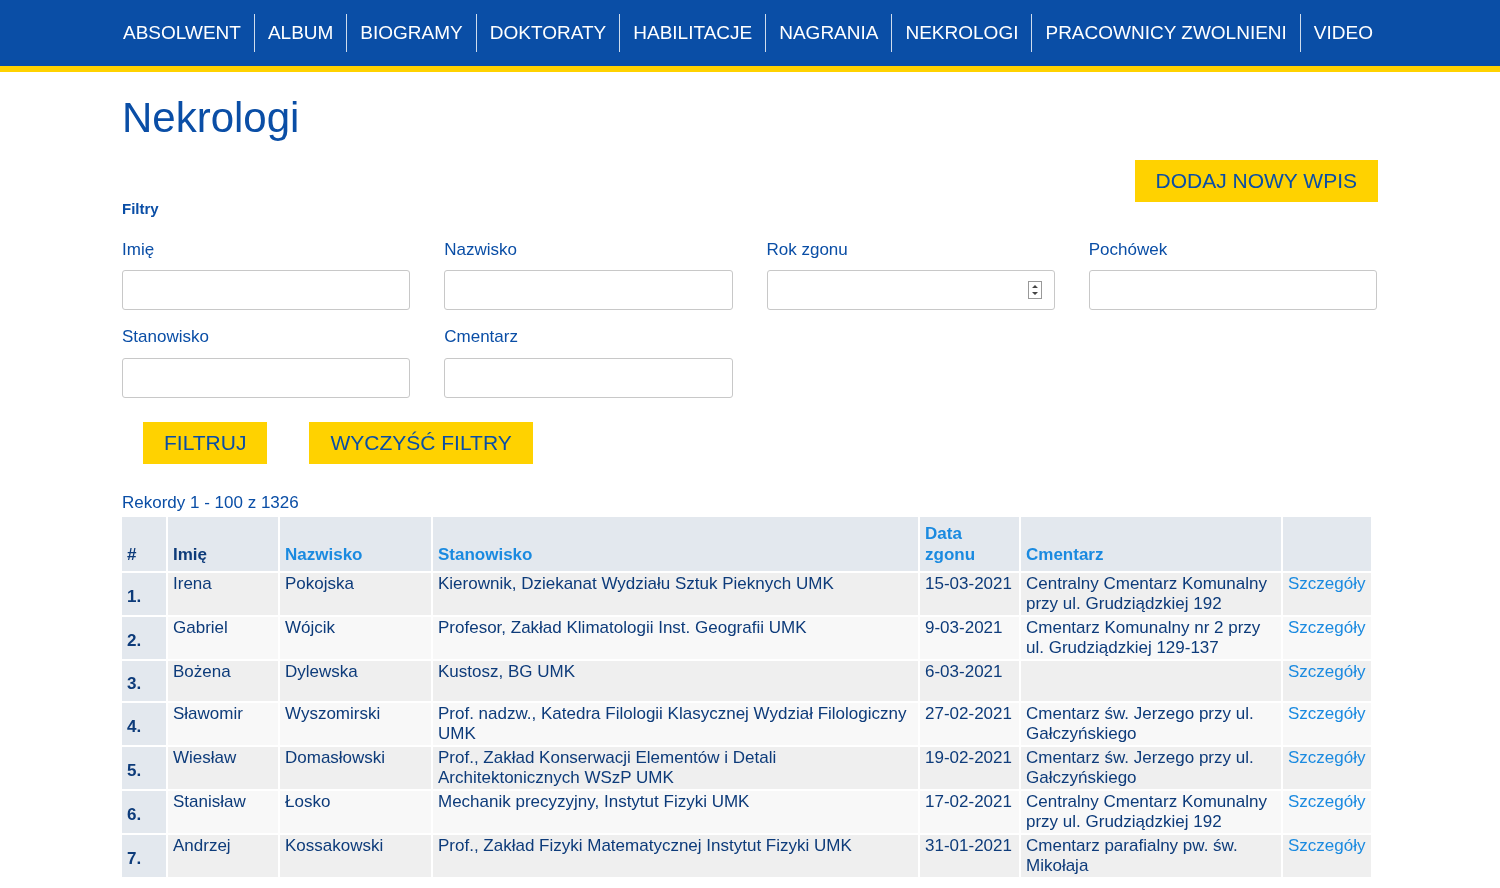 The height and width of the screenshot is (888, 1500). What do you see at coordinates (969, 724) in the screenshot?
I see `table-cell: 27-02-2021` at bounding box center [969, 724].